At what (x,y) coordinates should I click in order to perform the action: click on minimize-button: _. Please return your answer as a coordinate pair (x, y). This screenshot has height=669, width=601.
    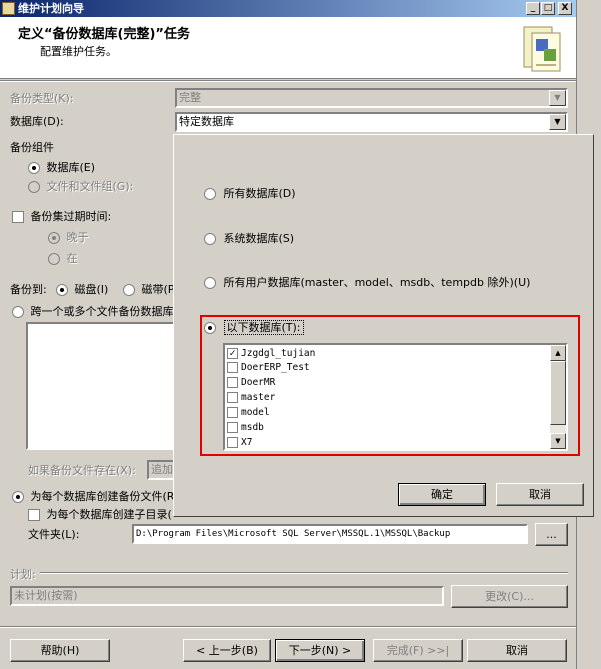
    Looking at the image, I should click on (533, 8).